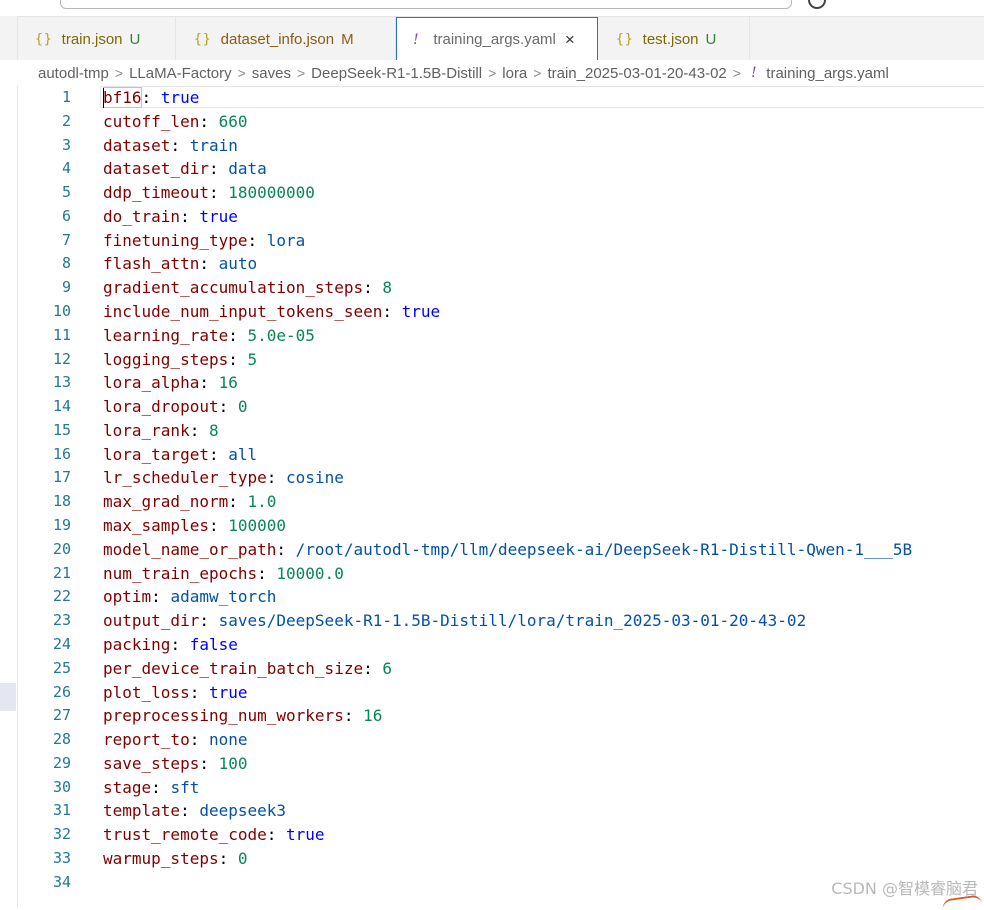 The width and height of the screenshot is (984, 910). I want to click on code-line: 16 lora_target: all, so click(492, 455).